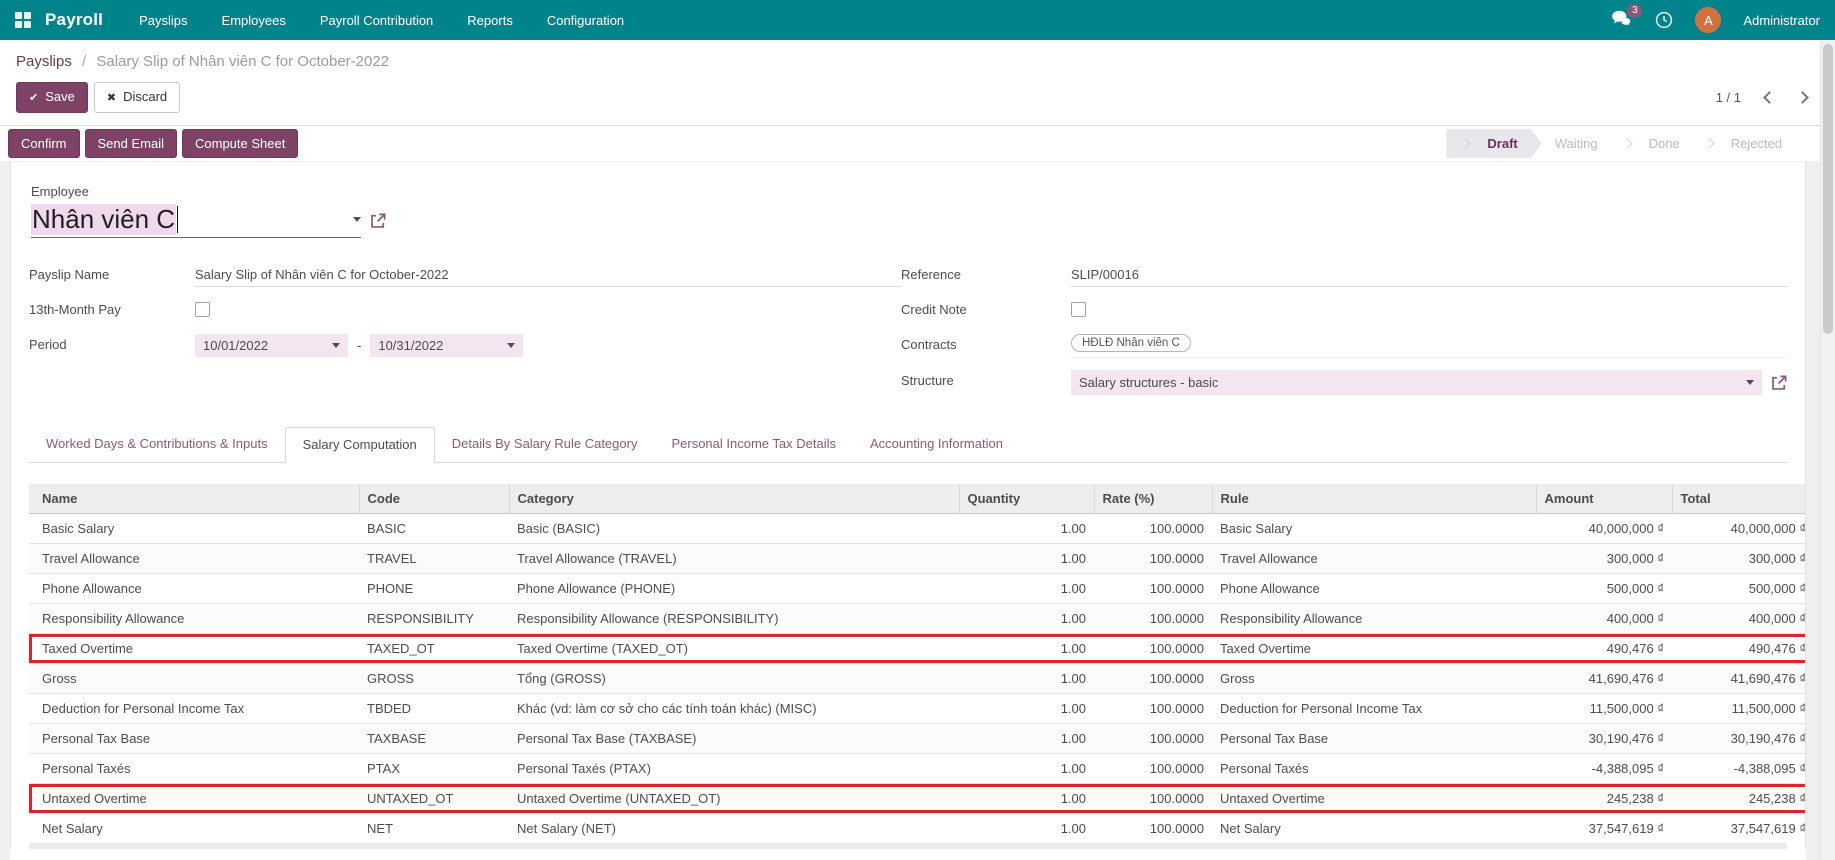  What do you see at coordinates (1373, 499) in the screenshot?
I see `column-header-rule: Rule` at bounding box center [1373, 499].